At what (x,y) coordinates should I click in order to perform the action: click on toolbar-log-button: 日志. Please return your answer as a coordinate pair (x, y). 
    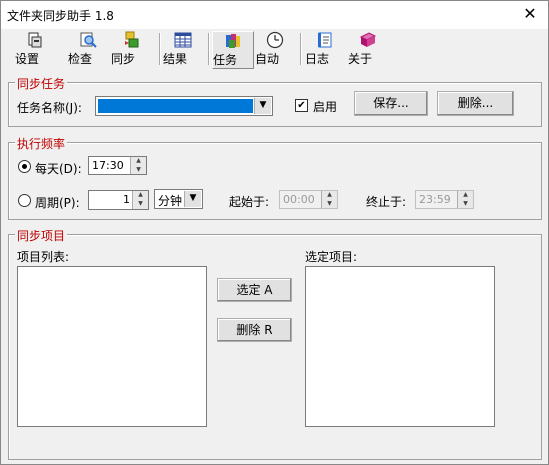
    Looking at the image, I should click on (325, 49).